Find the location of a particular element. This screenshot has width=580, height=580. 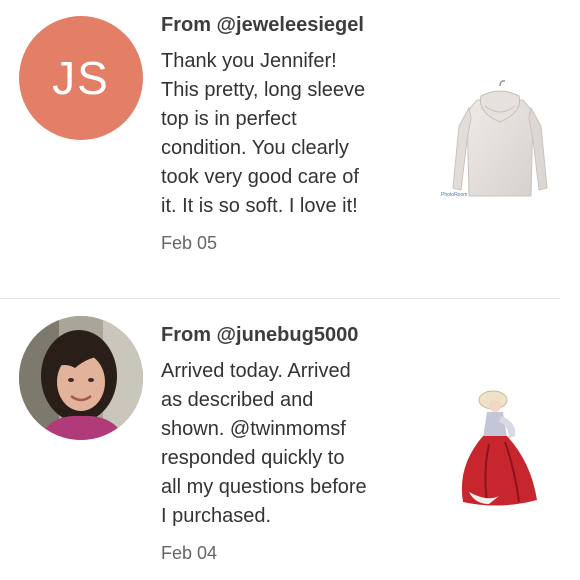

avatar-initials: JS is located at coordinates (81, 78).